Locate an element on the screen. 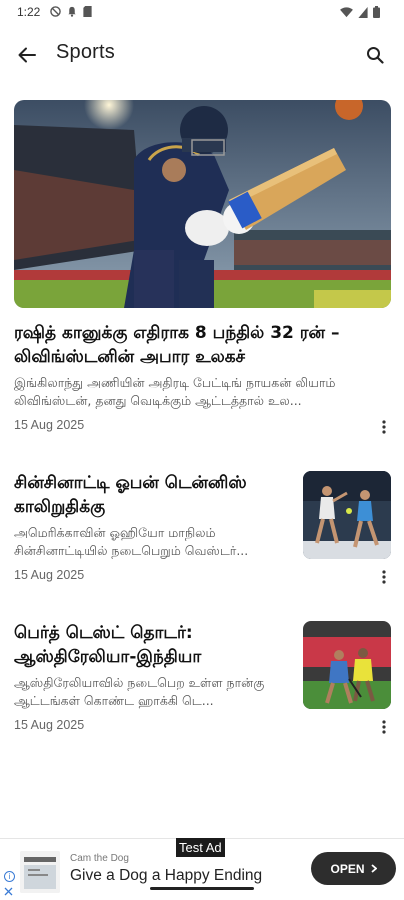  status-left-icons is located at coordinates (71, 11).